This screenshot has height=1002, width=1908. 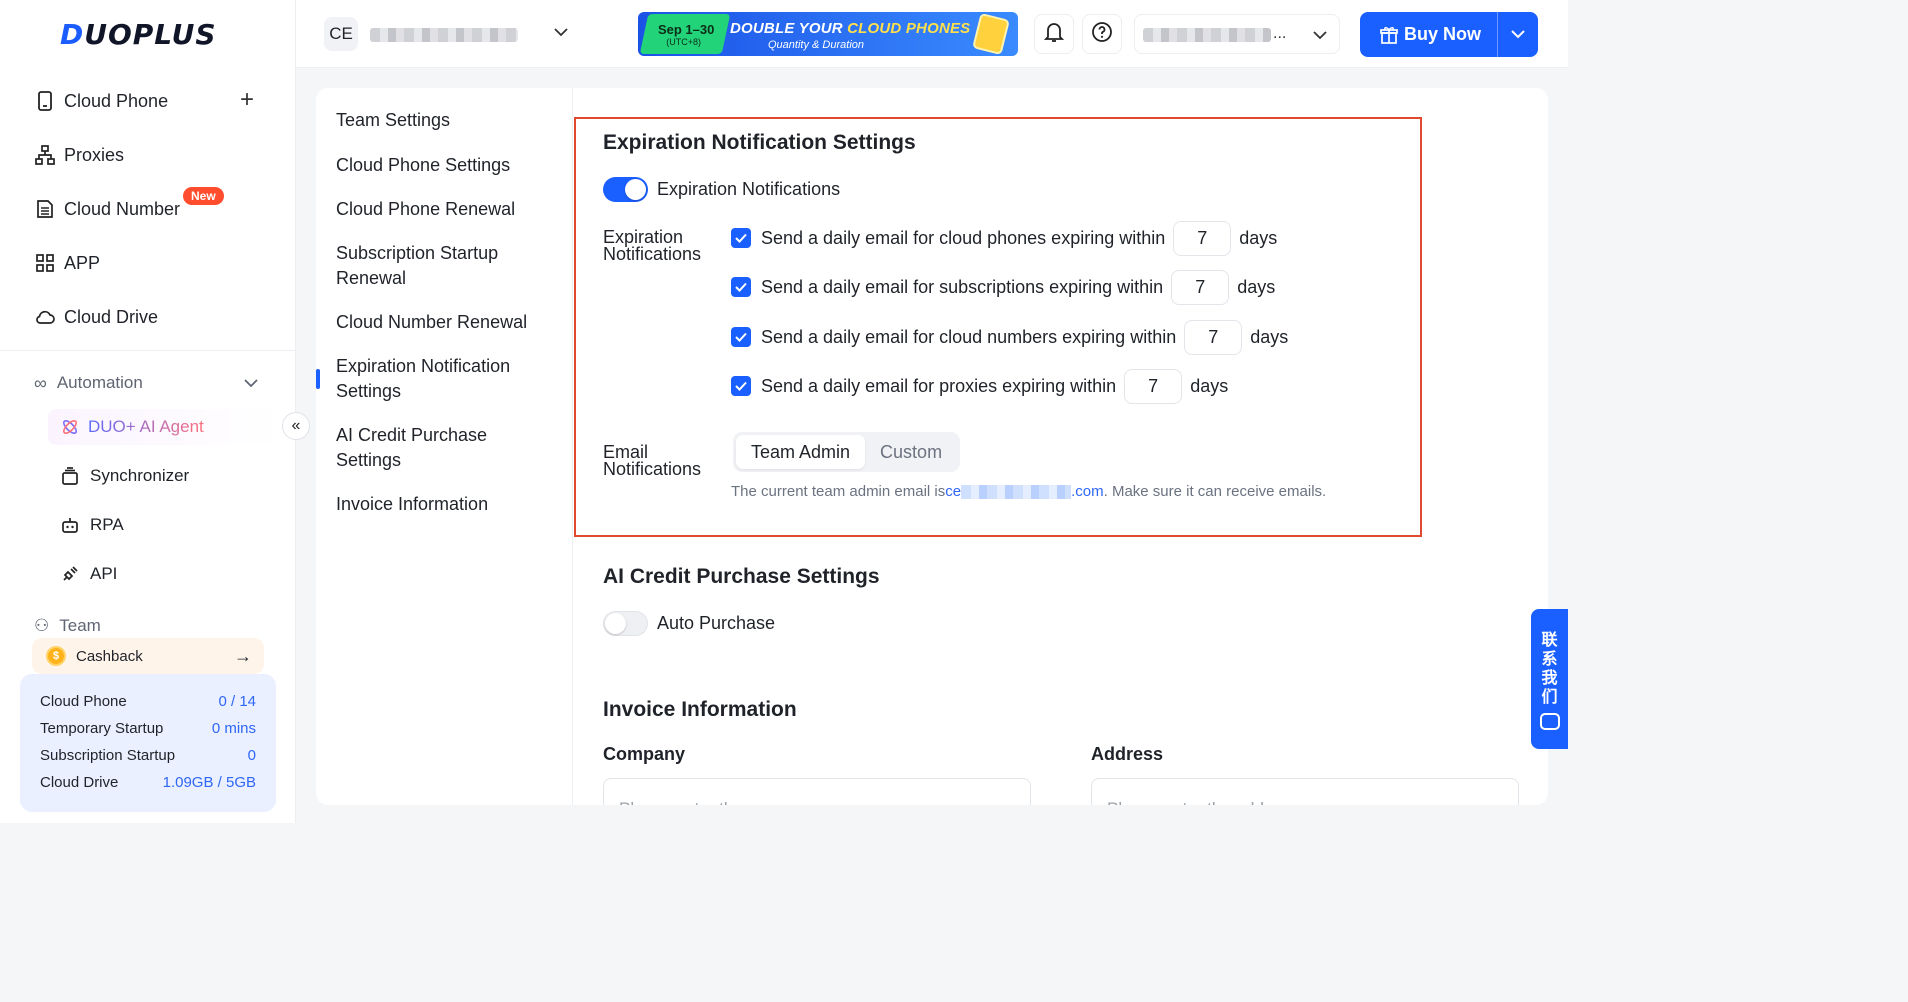 What do you see at coordinates (70, 574) in the screenshot?
I see `plug-icon` at bounding box center [70, 574].